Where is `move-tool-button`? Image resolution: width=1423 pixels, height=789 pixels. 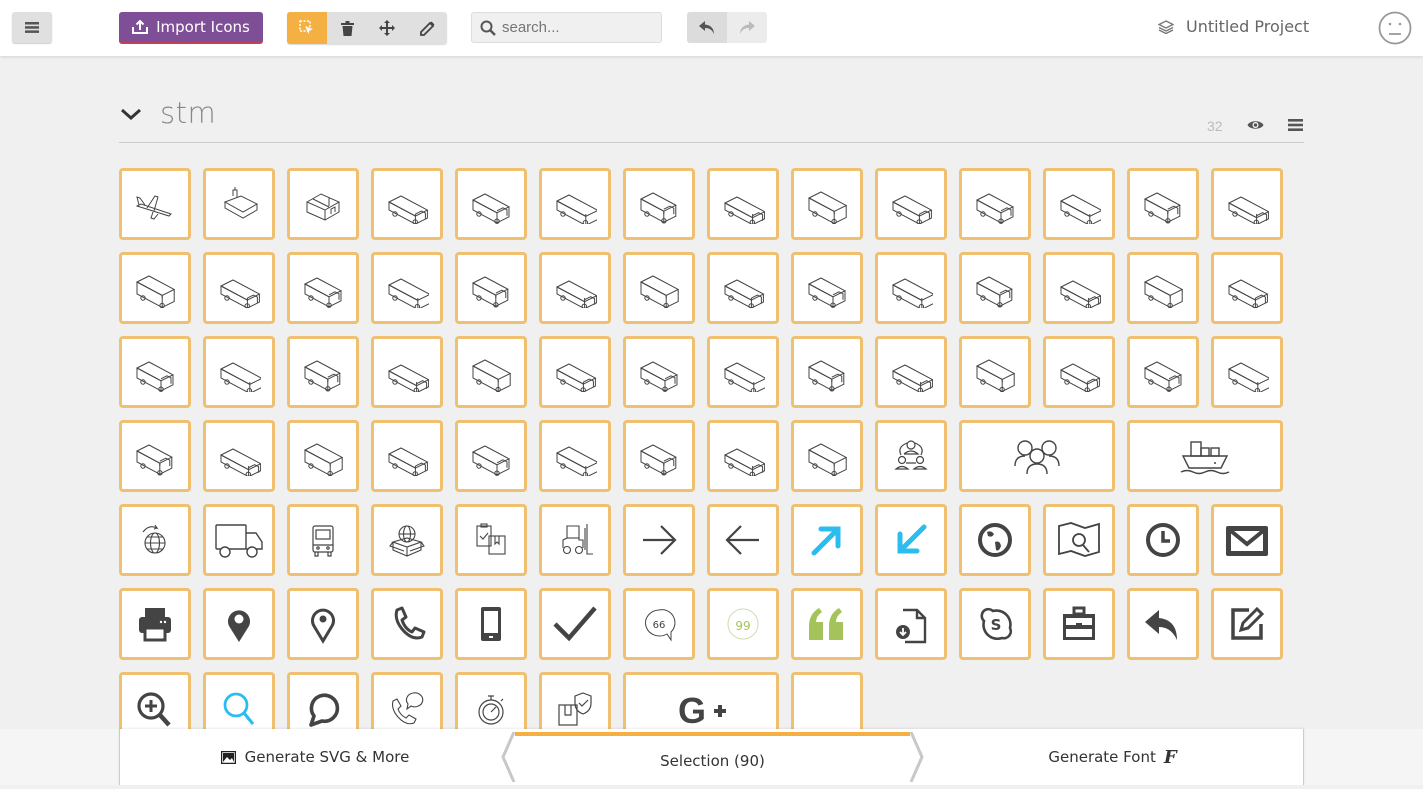
move-tool-button is located at coordinates (387, 28).